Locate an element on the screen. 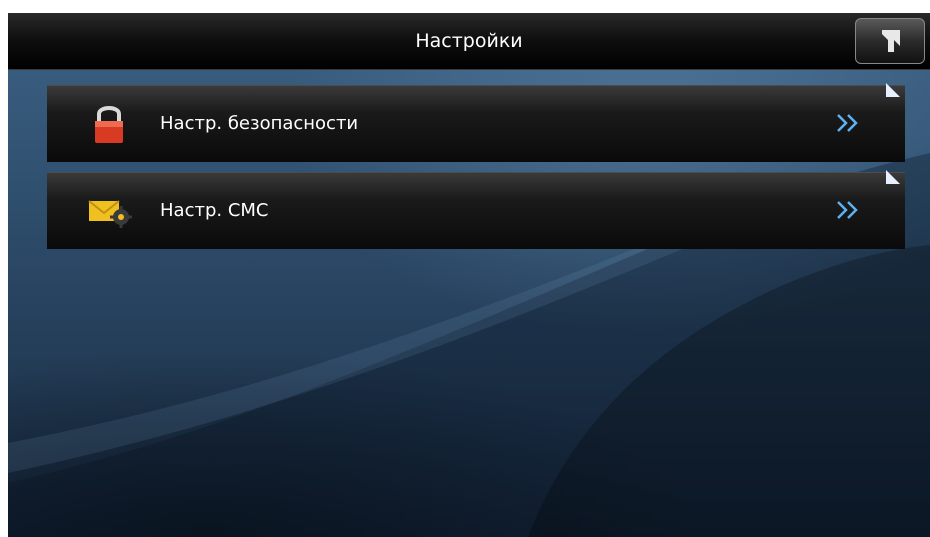 Image resolution: width=930 pixels, height=537 pixels. lock-icon is located at coordinates (109, 124).